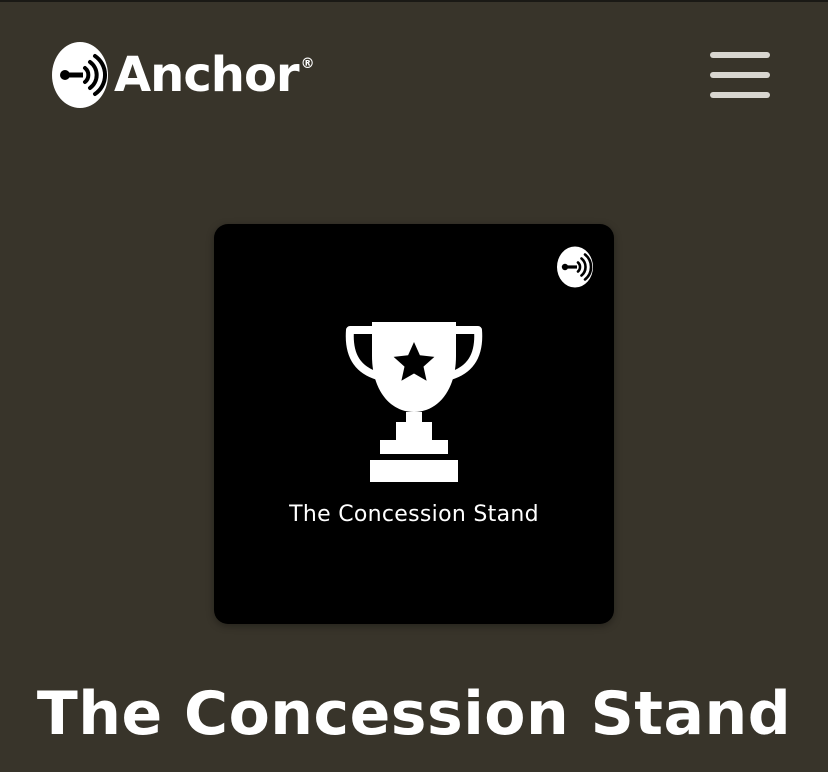  Describe the element at coordinates (414, 402) in the screenshot. I see `trophy-icon` at that location.